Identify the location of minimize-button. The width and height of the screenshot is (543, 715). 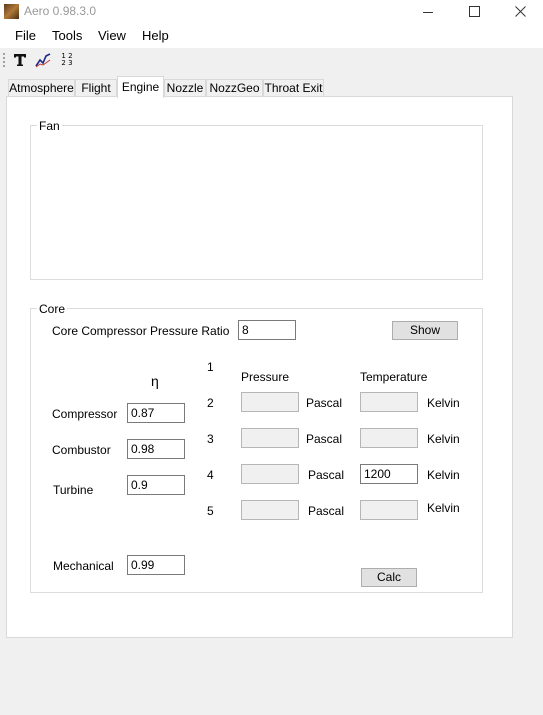
(428, 11).